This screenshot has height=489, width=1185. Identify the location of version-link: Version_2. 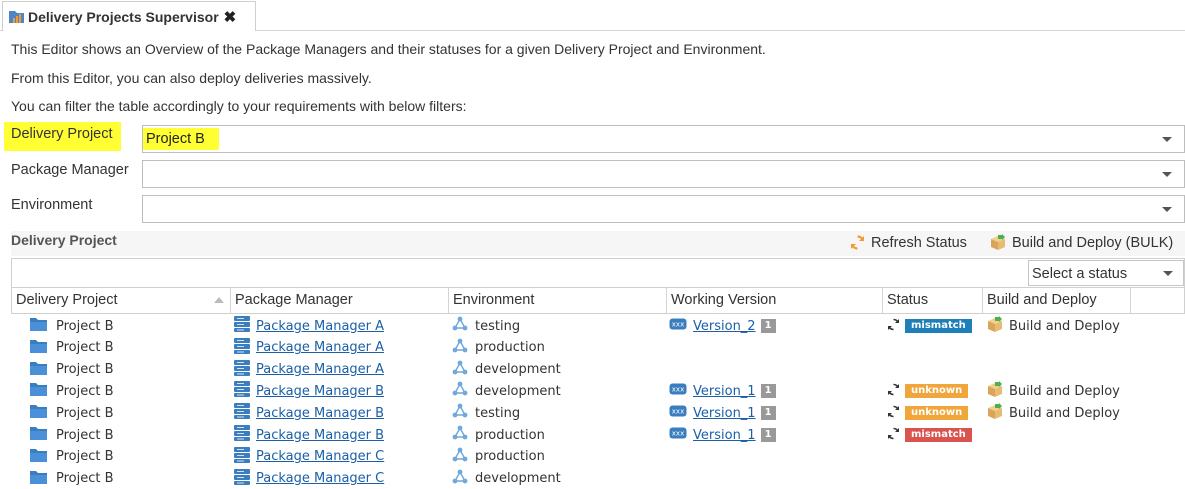
(724, 326).